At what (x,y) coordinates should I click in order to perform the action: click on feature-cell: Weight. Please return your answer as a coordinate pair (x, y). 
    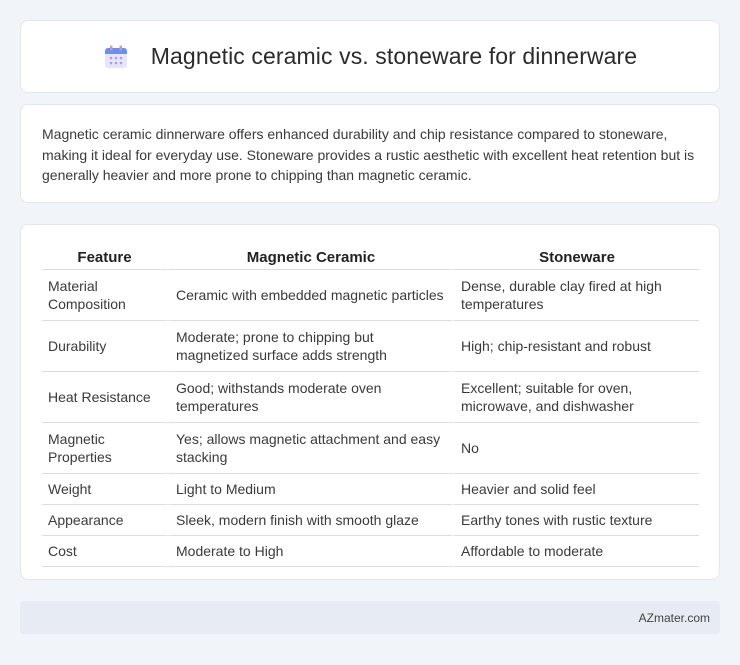
    Looking at the image, I should click on (104, 489).